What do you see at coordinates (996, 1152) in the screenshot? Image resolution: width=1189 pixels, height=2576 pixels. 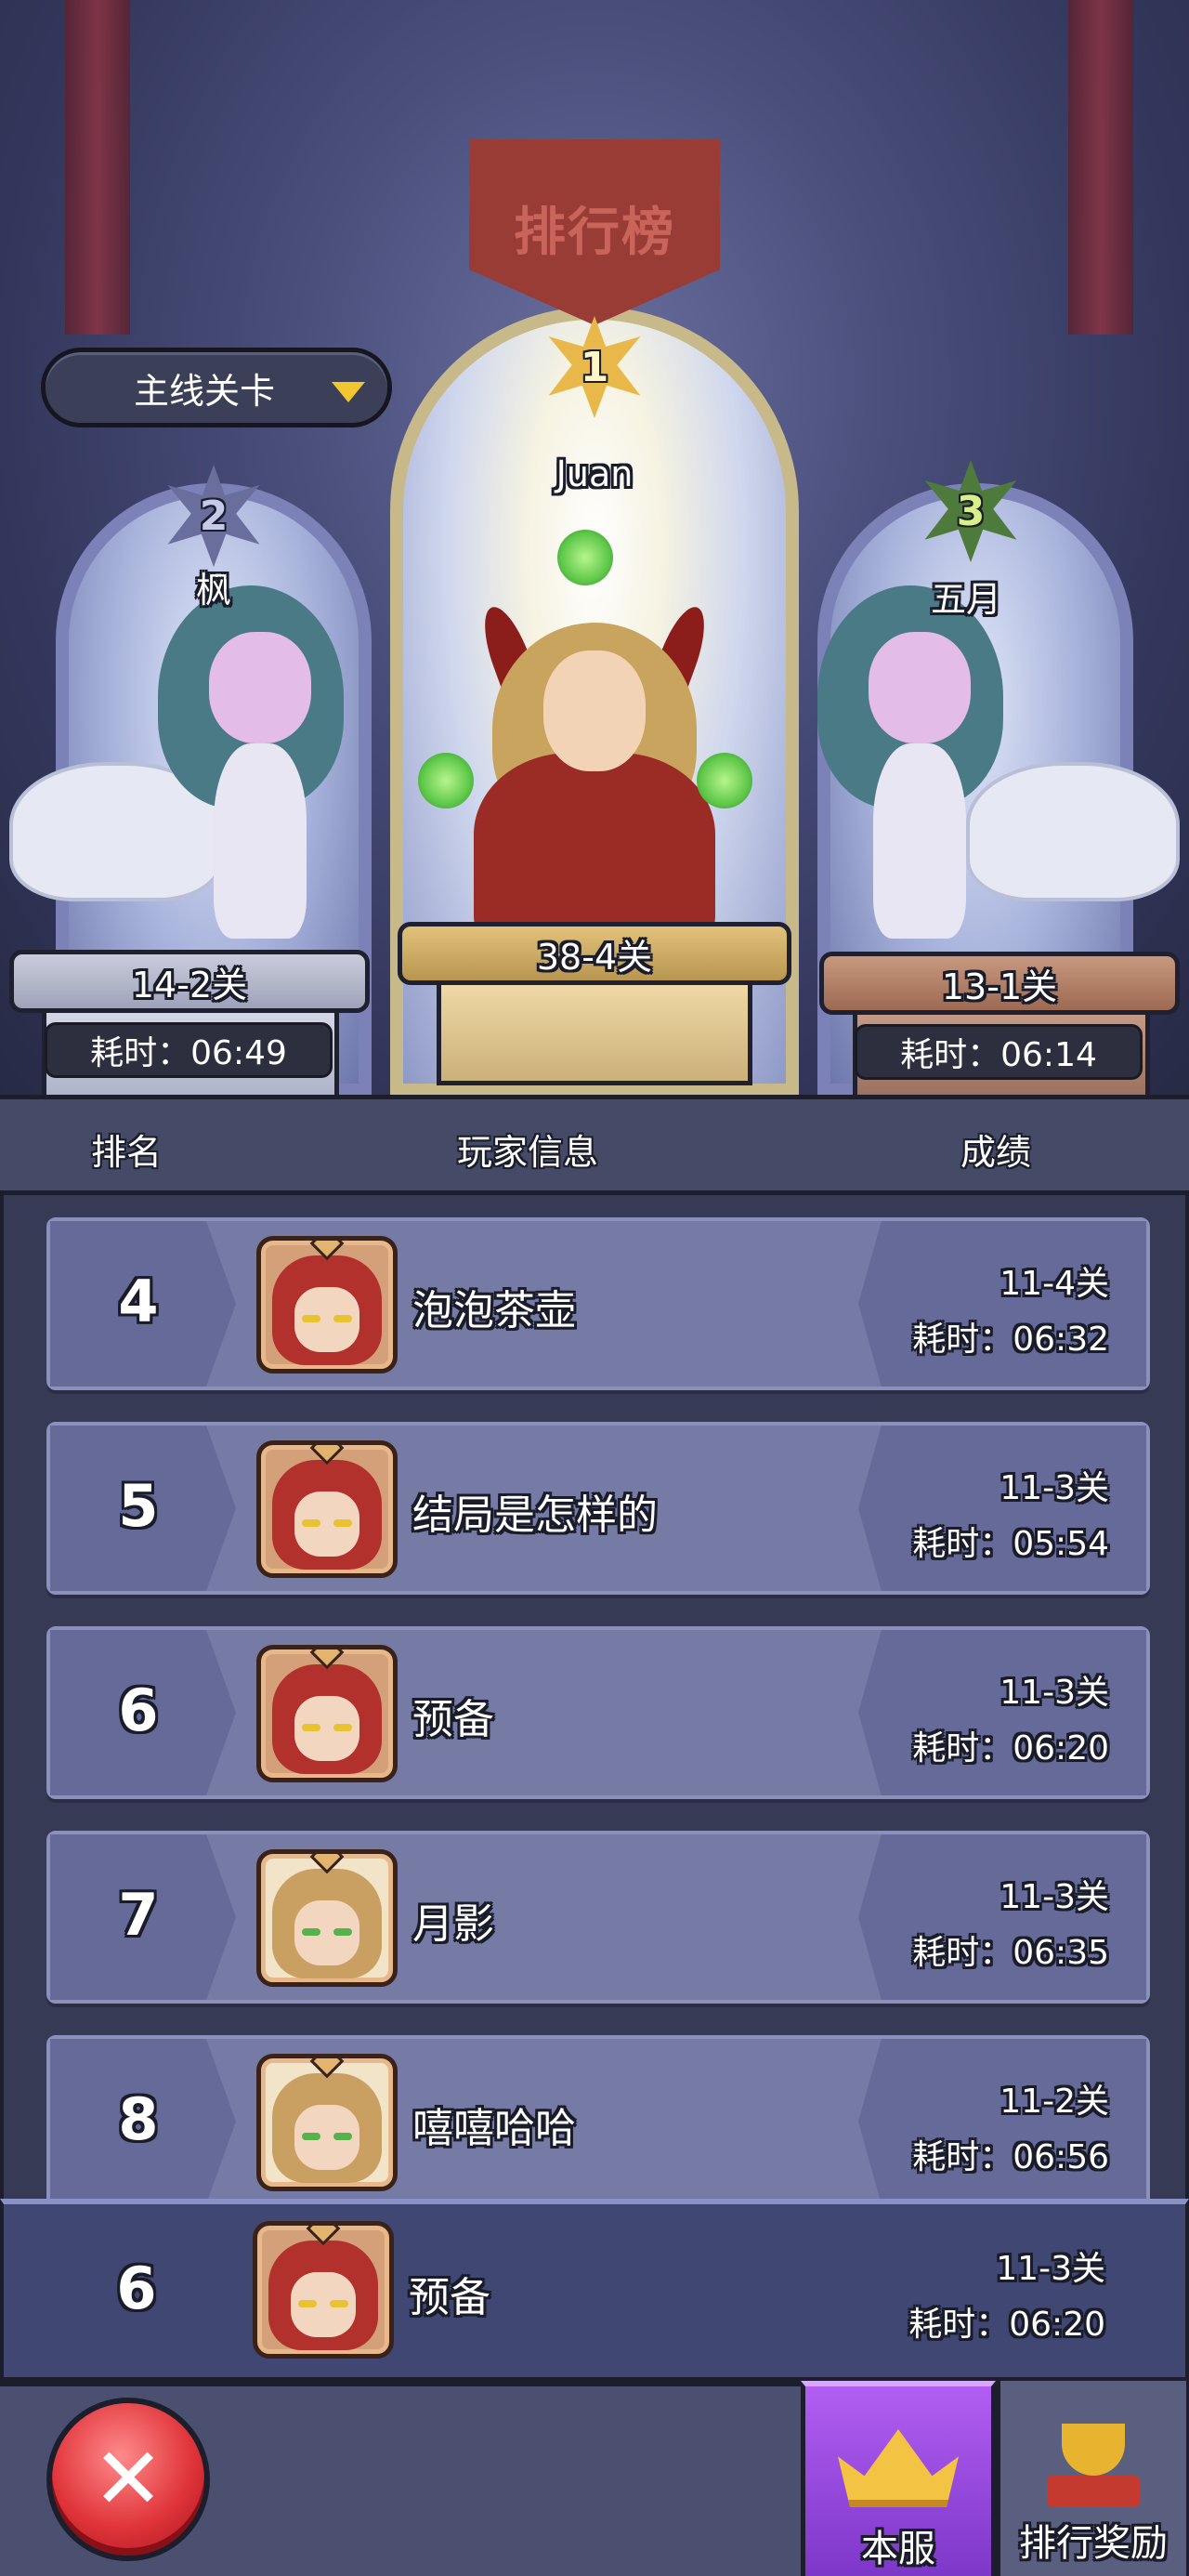 I see `header-score: 成绩` at bounding box center [996, 1152].